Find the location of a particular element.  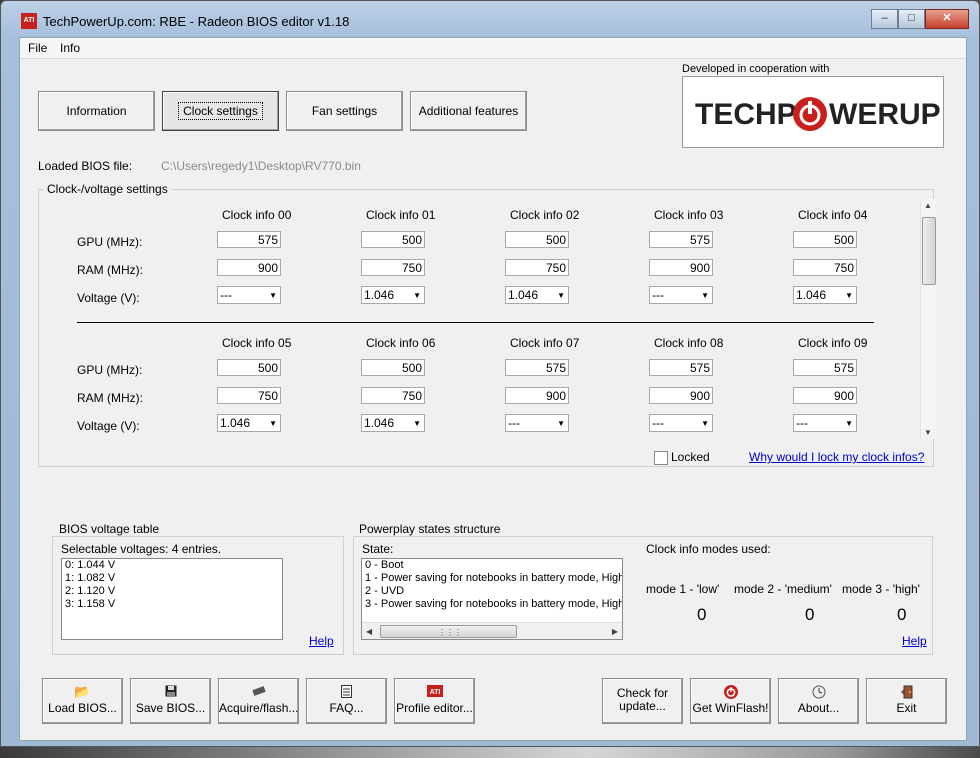

tab-information: Information is located at coordinates (96, 111).